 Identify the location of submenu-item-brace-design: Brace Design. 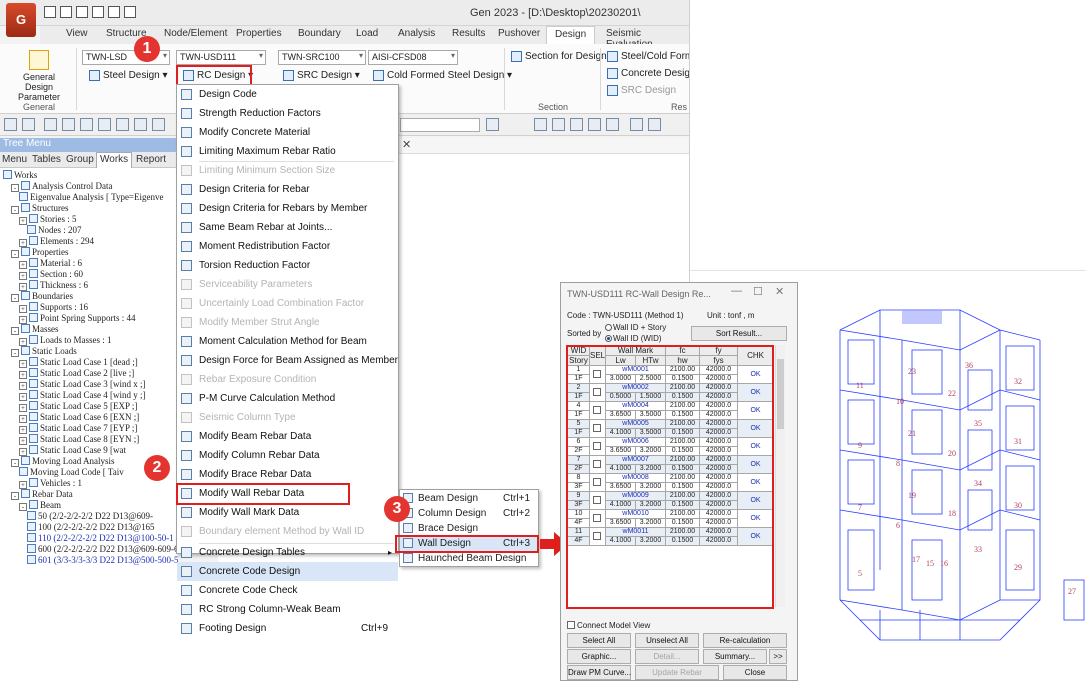
(469, 528).